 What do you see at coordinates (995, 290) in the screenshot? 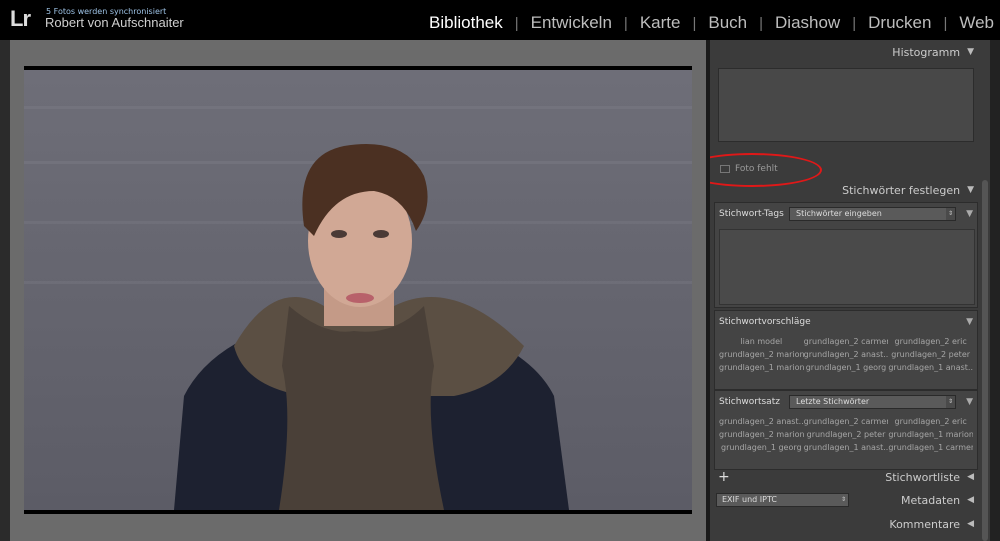
I see `right-panel-toggle` at bounding box center [995, 290].